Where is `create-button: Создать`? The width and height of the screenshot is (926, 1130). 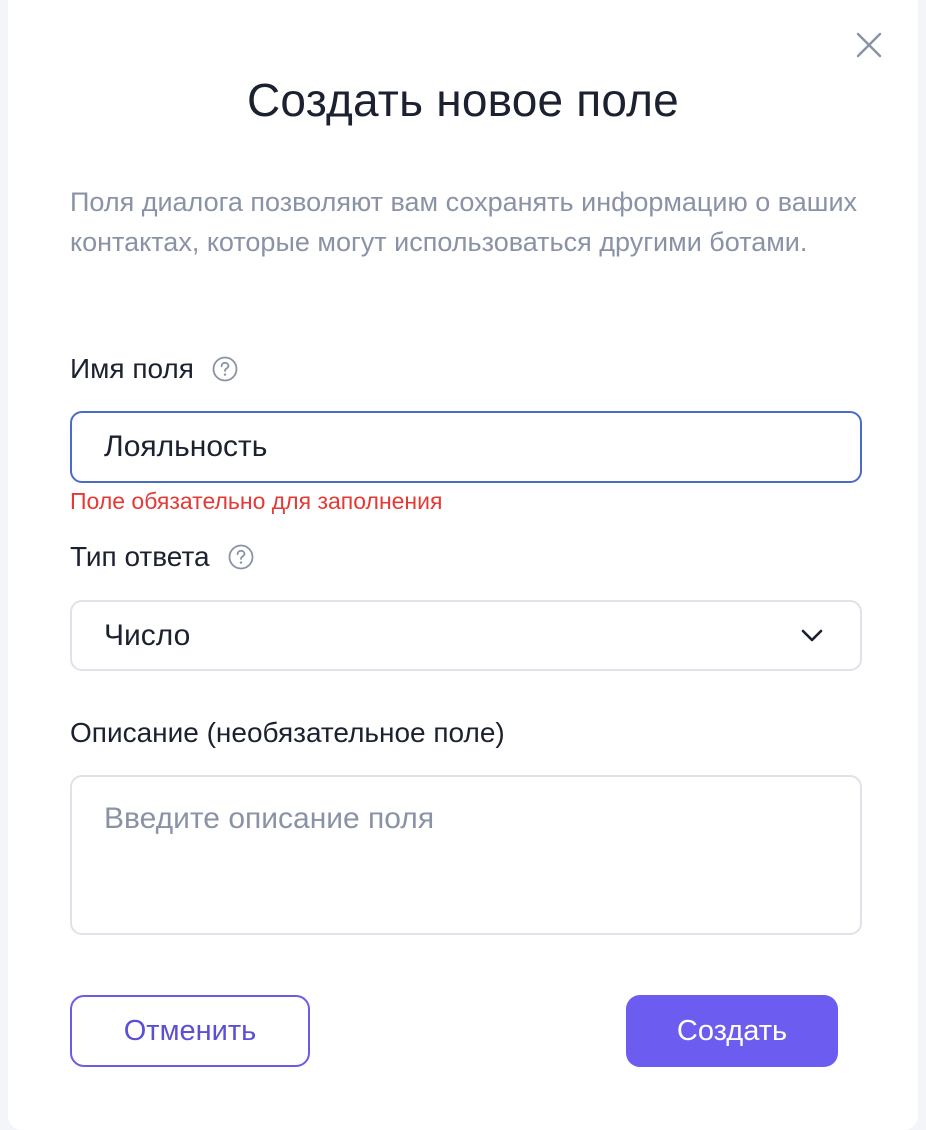
create-button: Создать is located at coordinates (732, 1031).